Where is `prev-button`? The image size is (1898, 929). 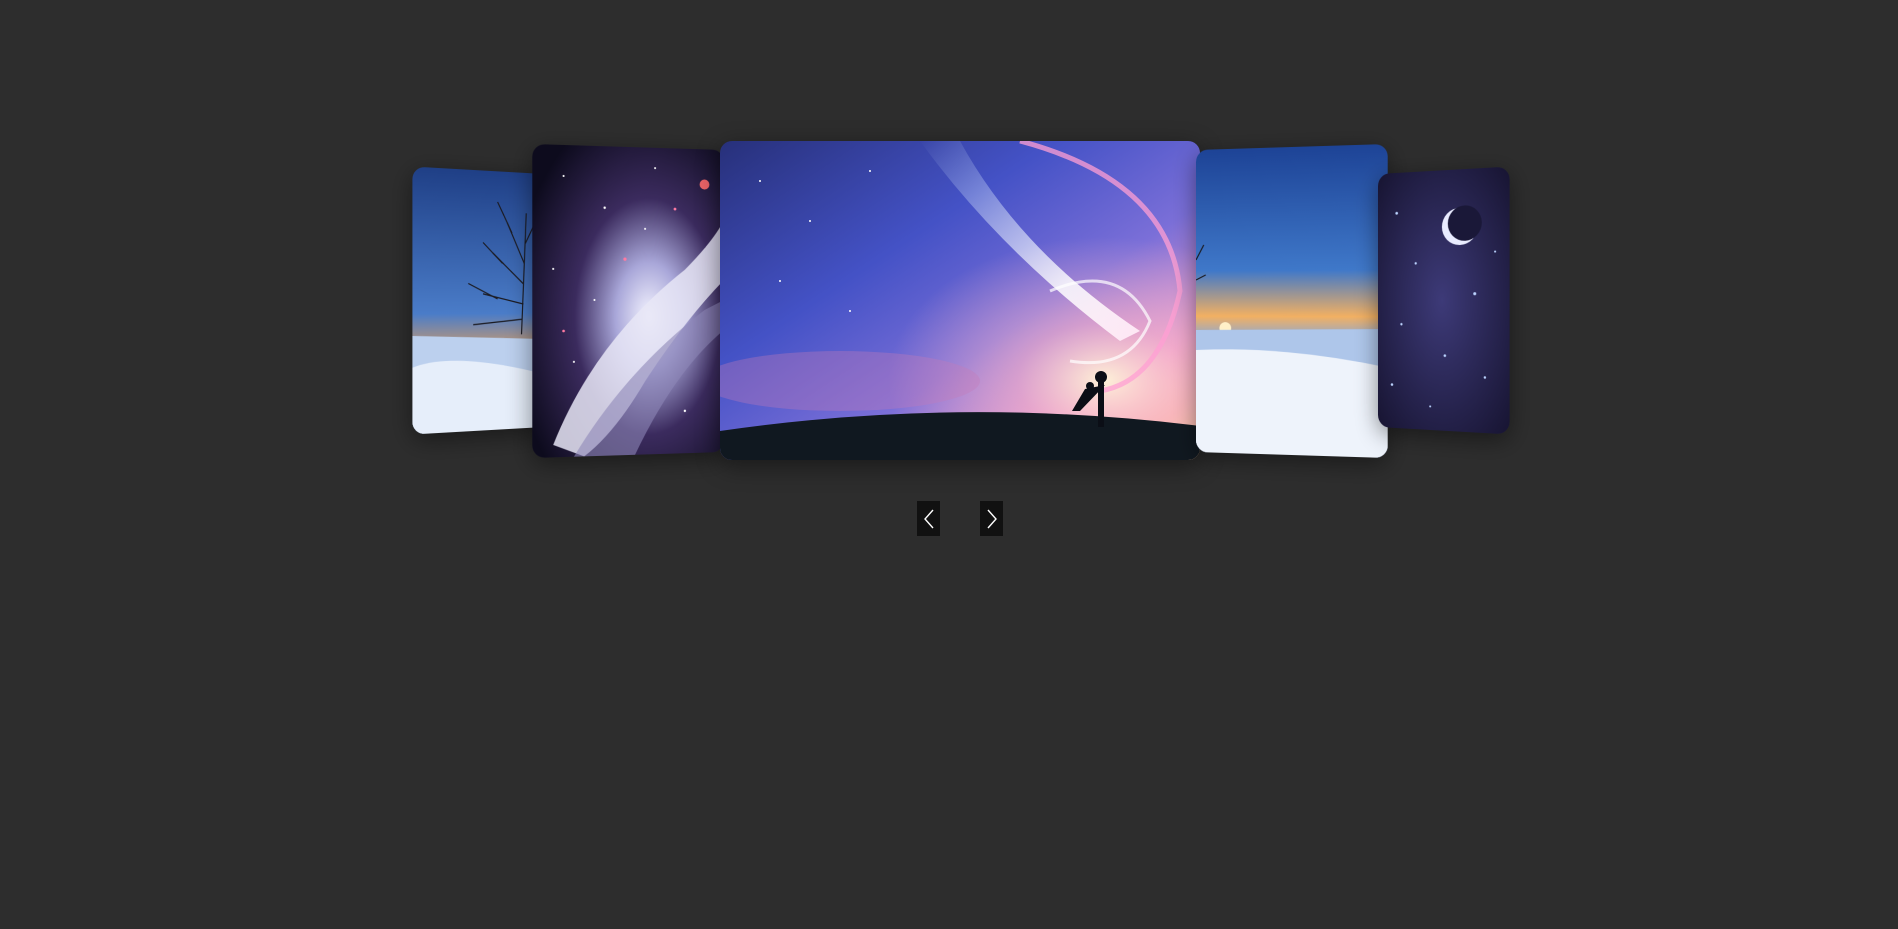 prev-button is located at coordinates (928, 518).